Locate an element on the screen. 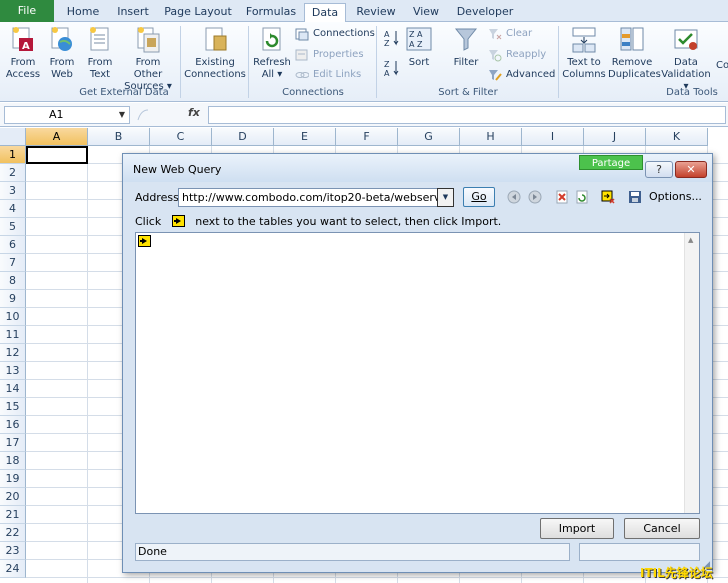  from-web-button: From Web is located at coordinates (62, 53).